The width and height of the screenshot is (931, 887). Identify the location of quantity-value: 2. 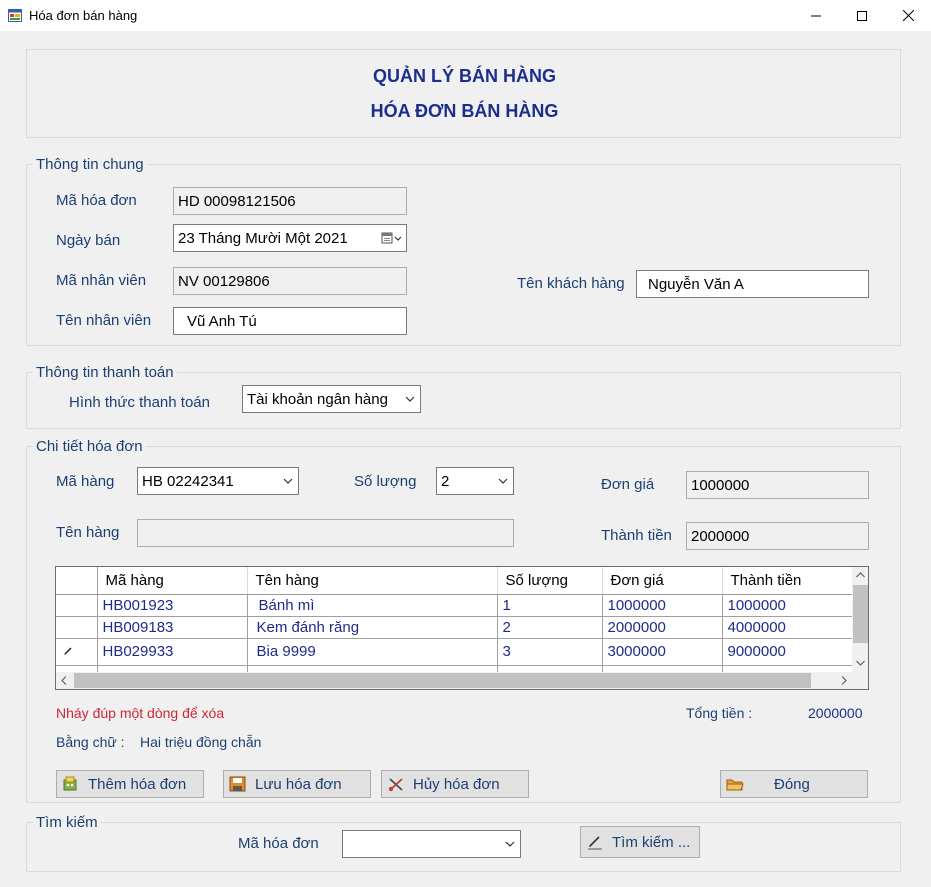
(445, 481).